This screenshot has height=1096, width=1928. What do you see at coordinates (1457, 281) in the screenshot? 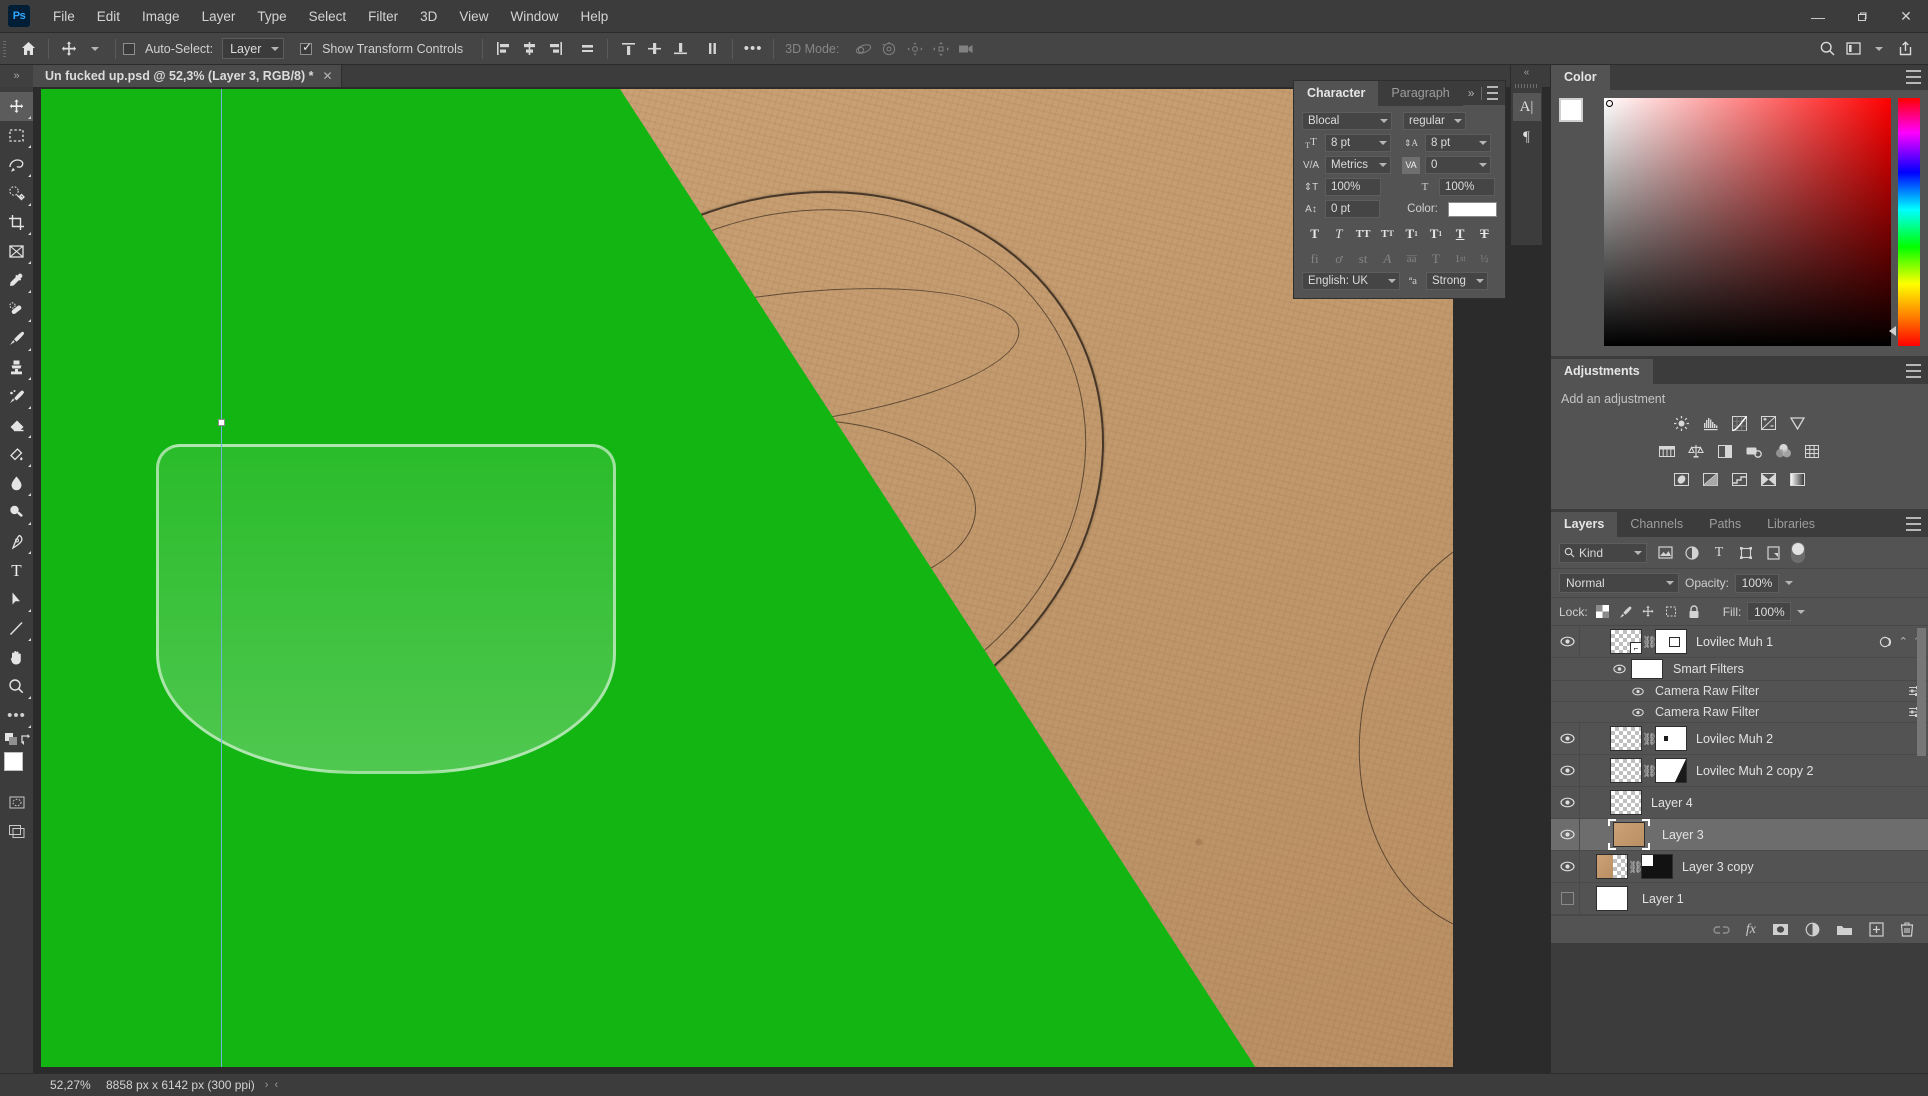
I see `anti-alias-dropdown: Strong` at bounding box center [1457, 281].